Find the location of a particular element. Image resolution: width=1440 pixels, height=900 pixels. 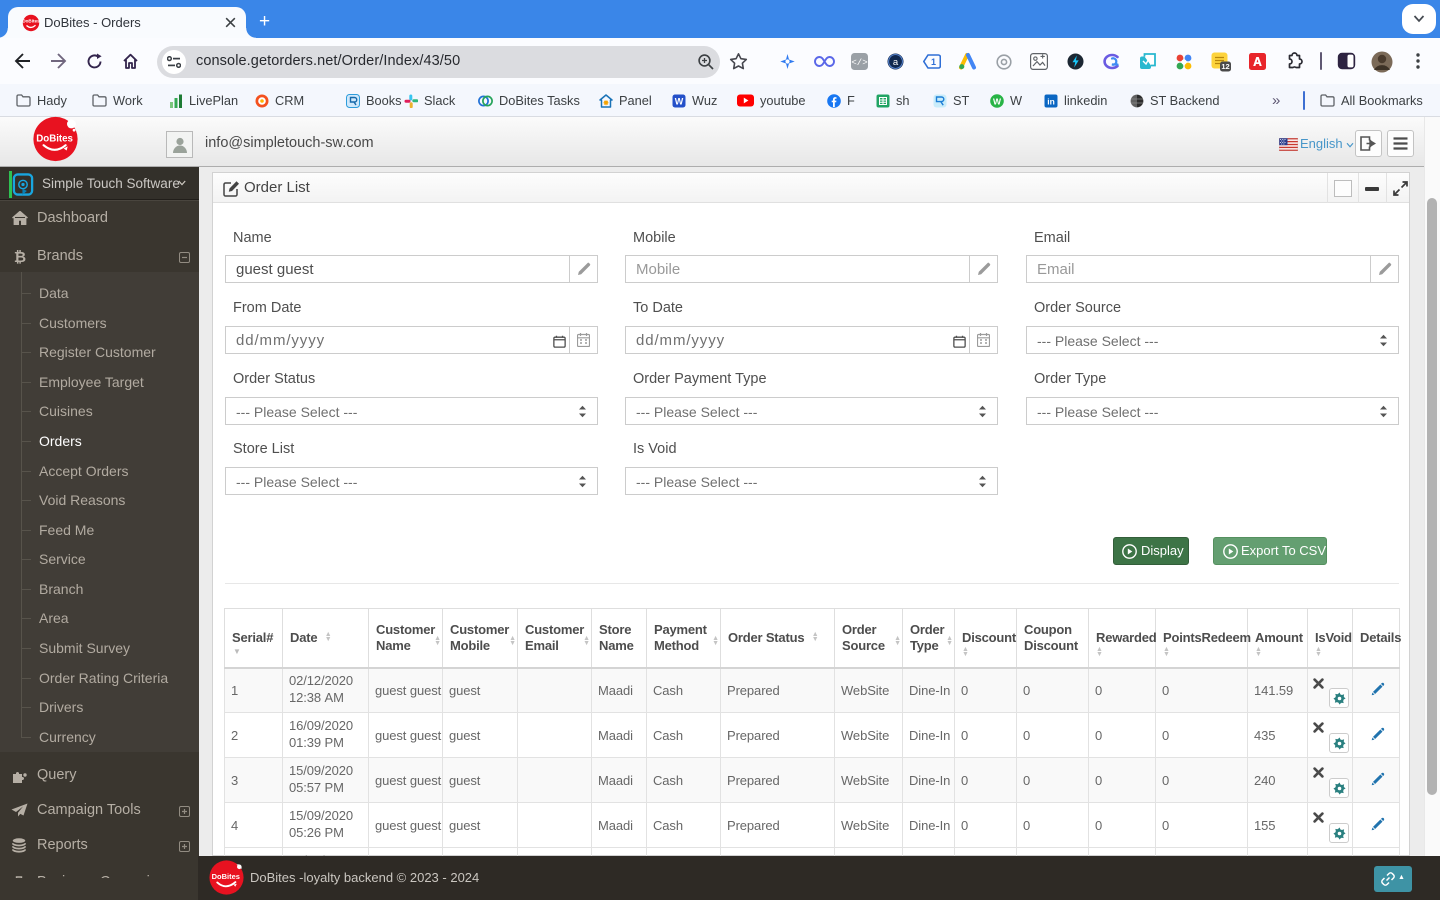

svg-text: in is located at coordinates (1051, 101).